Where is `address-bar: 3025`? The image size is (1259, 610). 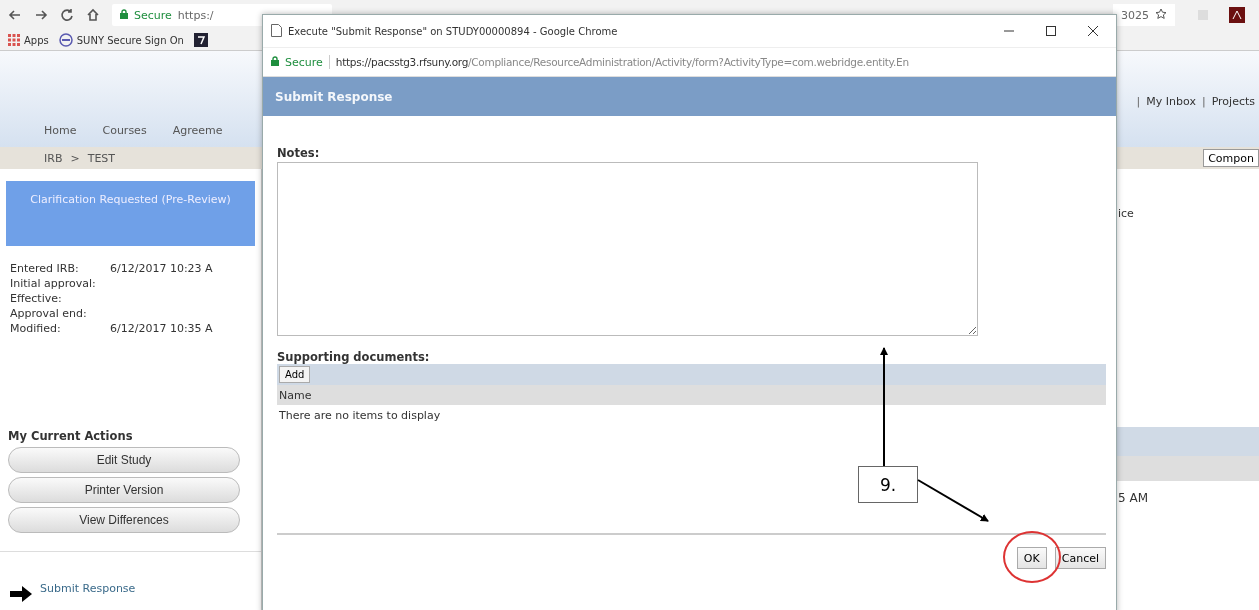 address-bar: 3025 is located at coordinates (1144, 15).